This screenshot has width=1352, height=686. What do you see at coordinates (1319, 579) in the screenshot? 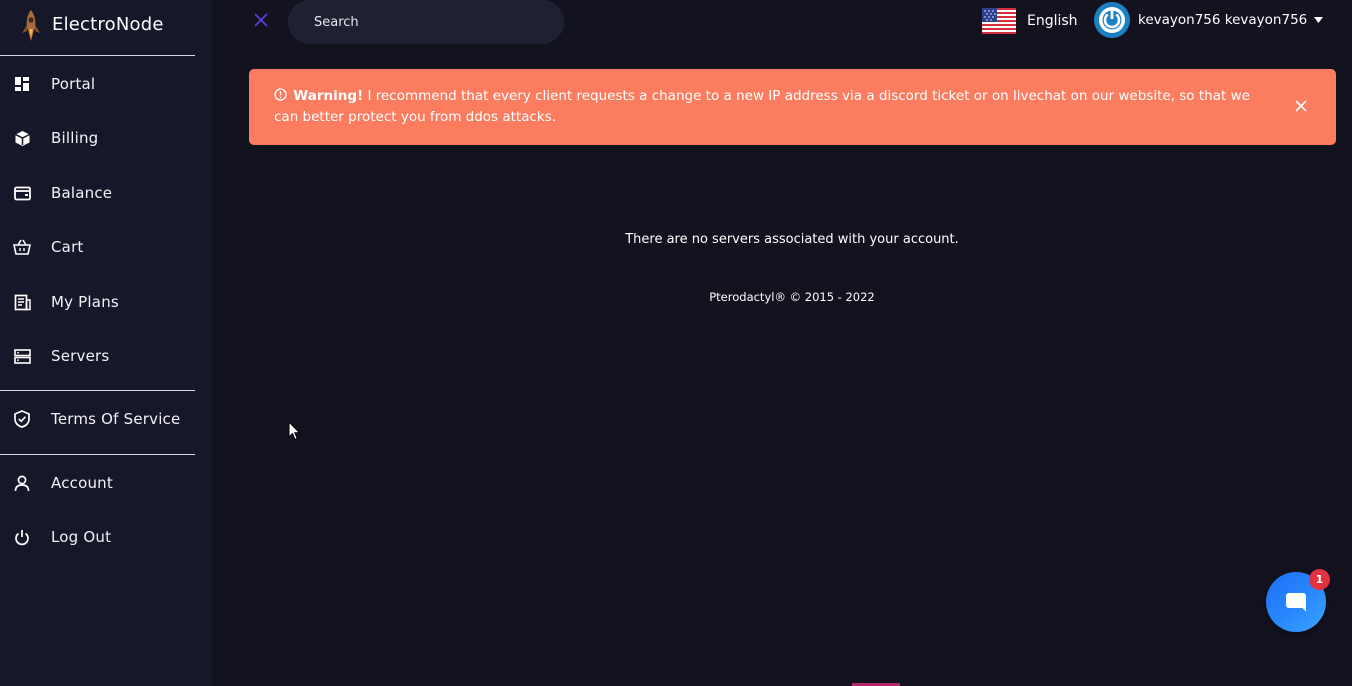
I see `notification-badge: 1` at bounding box center [1319, 579].